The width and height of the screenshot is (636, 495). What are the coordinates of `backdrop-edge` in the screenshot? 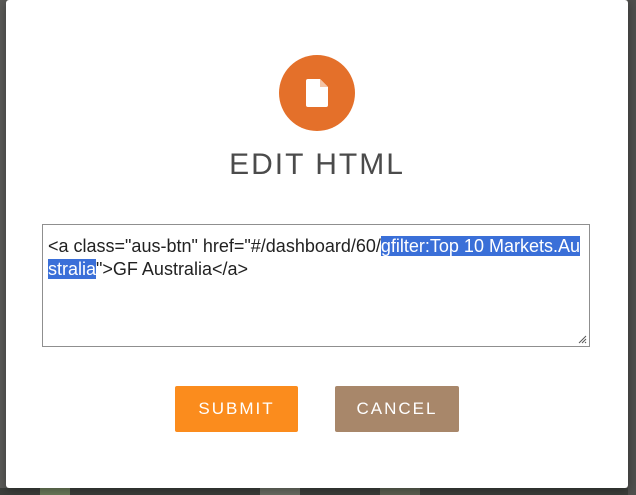 It's located at (632, 247).